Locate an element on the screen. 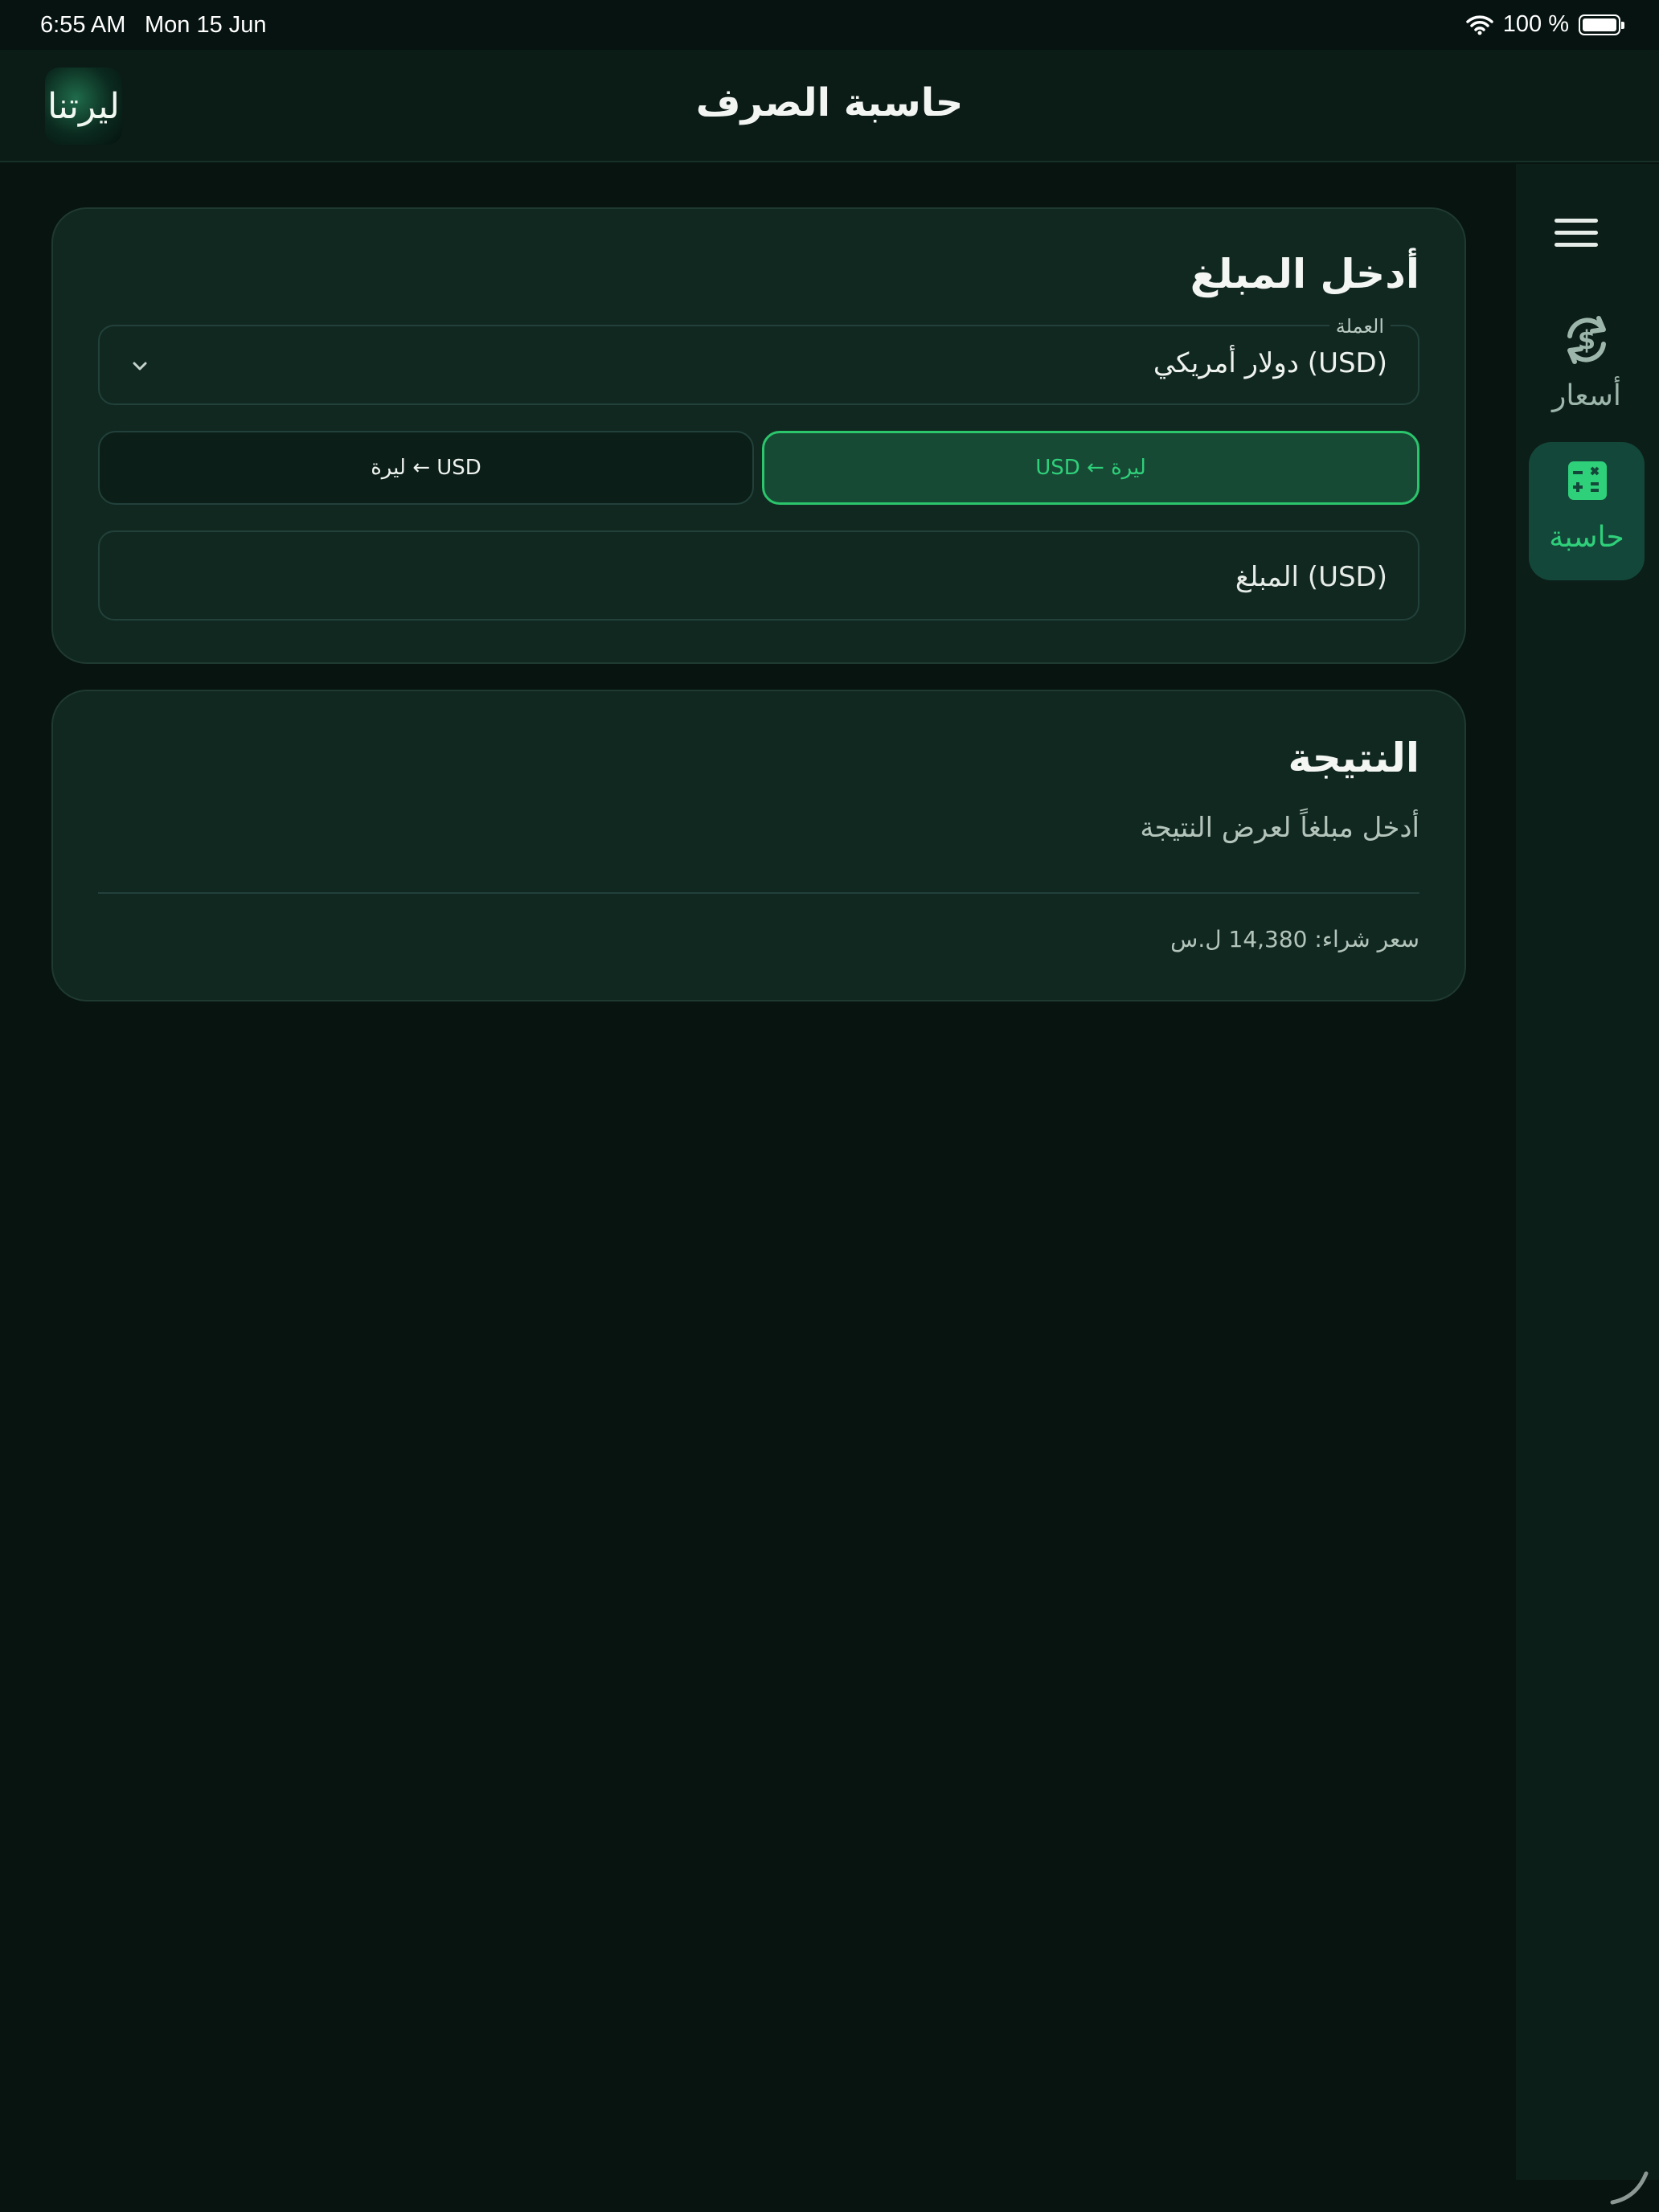 The height and width of the screenshot is (2212, 1659). battery-icon is located at coordinates (1601, 24).